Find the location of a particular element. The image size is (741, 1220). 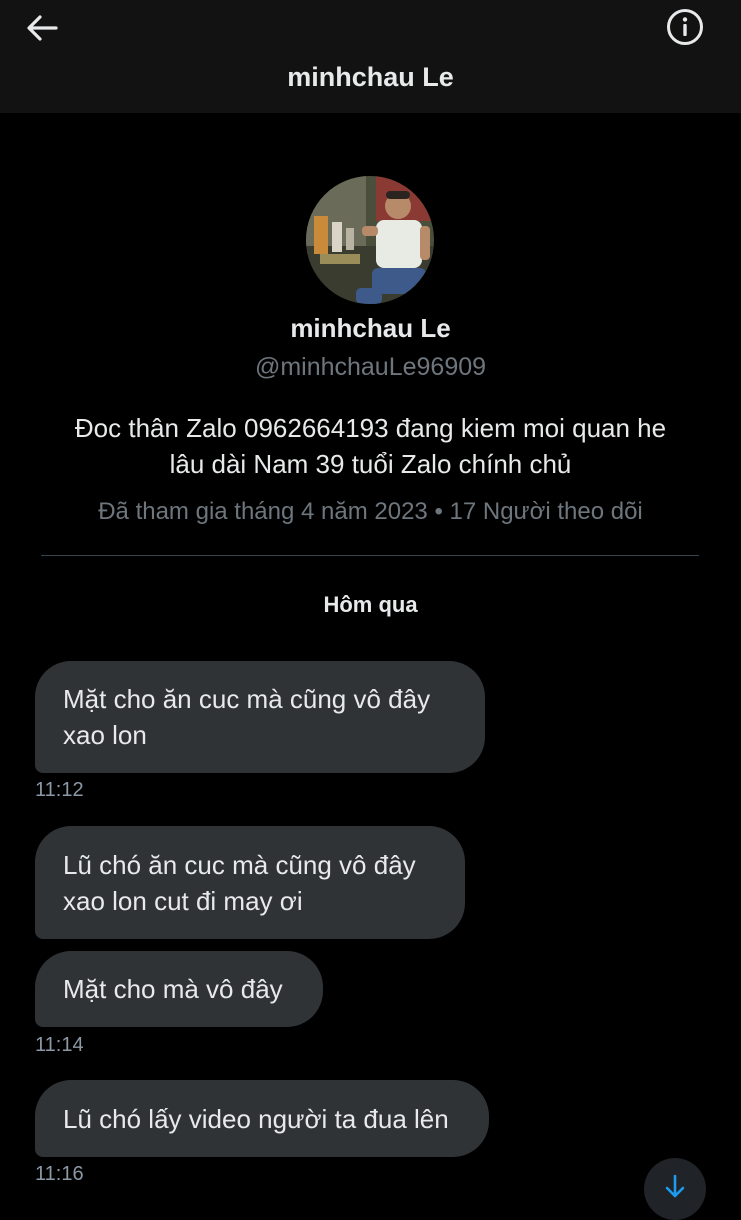

message-bubble: Mặt cho mà vô đây is located at coordinates (179, 989).